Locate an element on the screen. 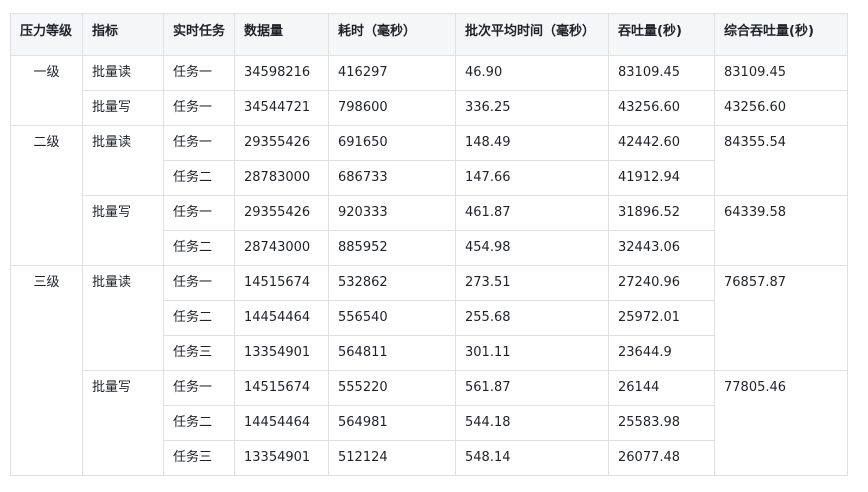  elapsed-cell: 512124 is located at coordinates (392, 458).